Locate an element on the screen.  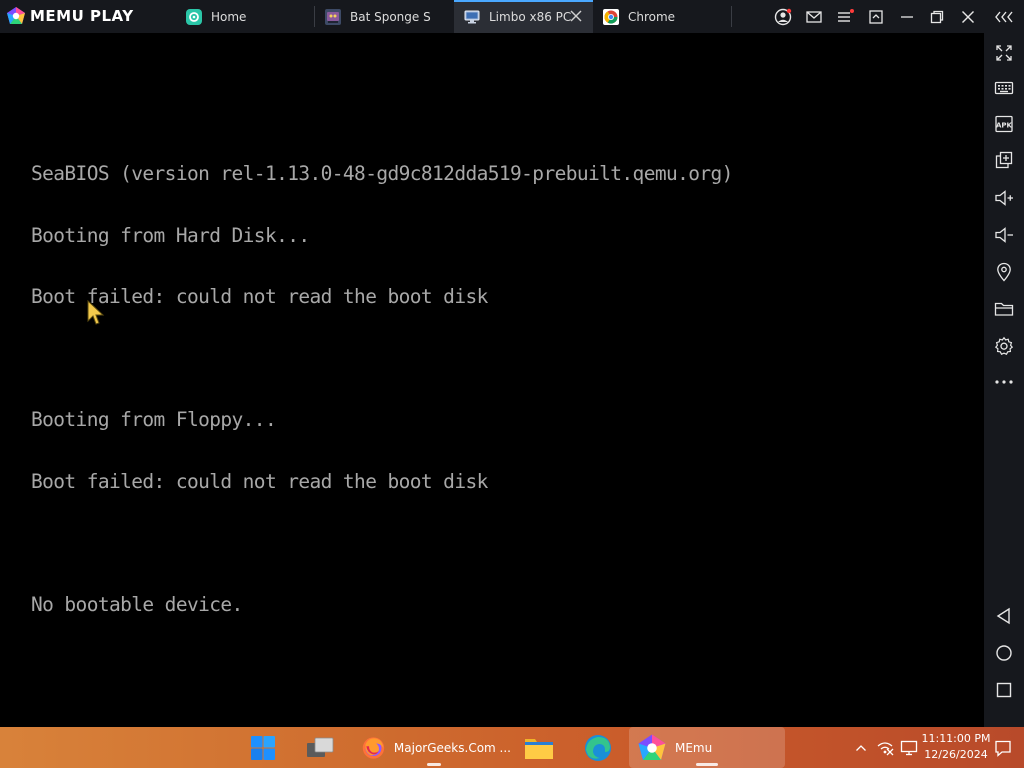
tab-close-icon is located at coordinates (576, 16).